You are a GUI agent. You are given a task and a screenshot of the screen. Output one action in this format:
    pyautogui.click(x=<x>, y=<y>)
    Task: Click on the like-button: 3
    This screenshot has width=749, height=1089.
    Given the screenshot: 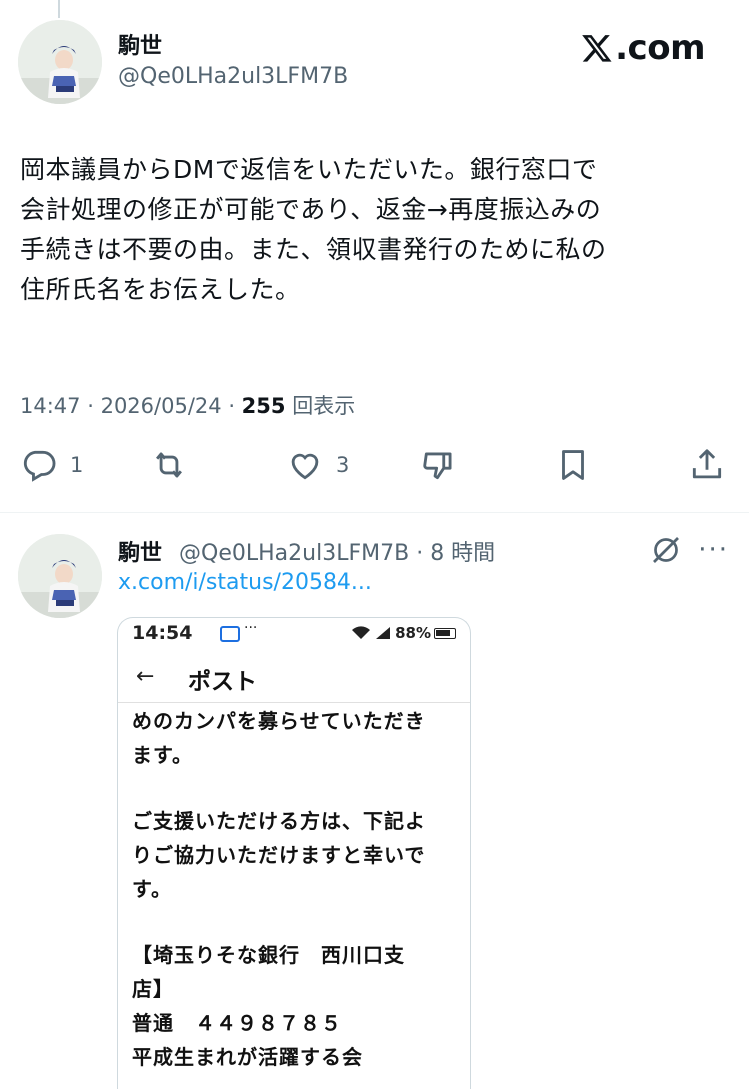 What is the action you would take?
    pyautogui.click(x=317, y=465)
    